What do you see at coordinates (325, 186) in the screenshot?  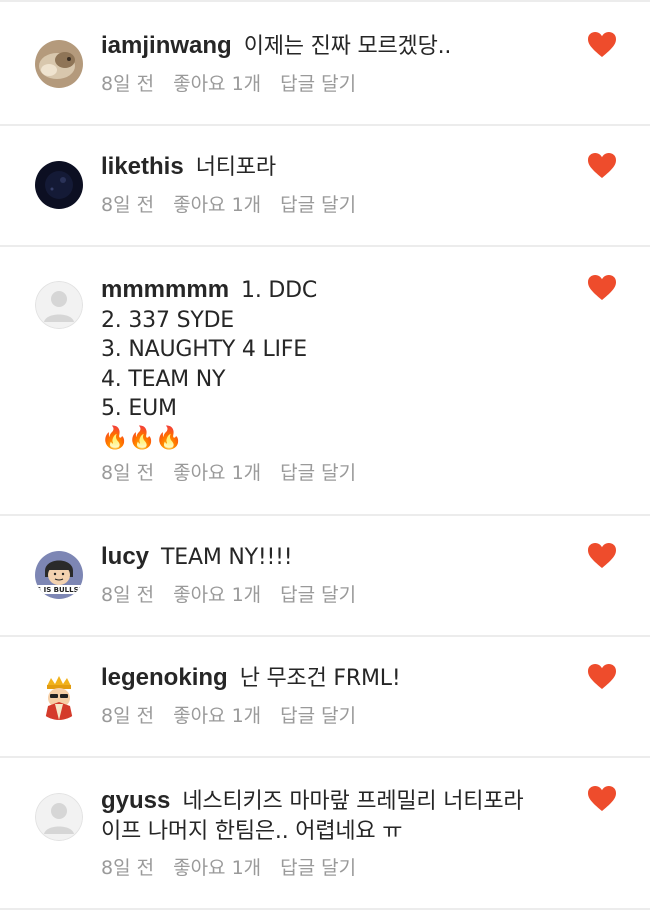 I see `comment-item: likethis 너티포라 8일 전 좋아요 1개 답글 달기` at bounding box center [325, 186].